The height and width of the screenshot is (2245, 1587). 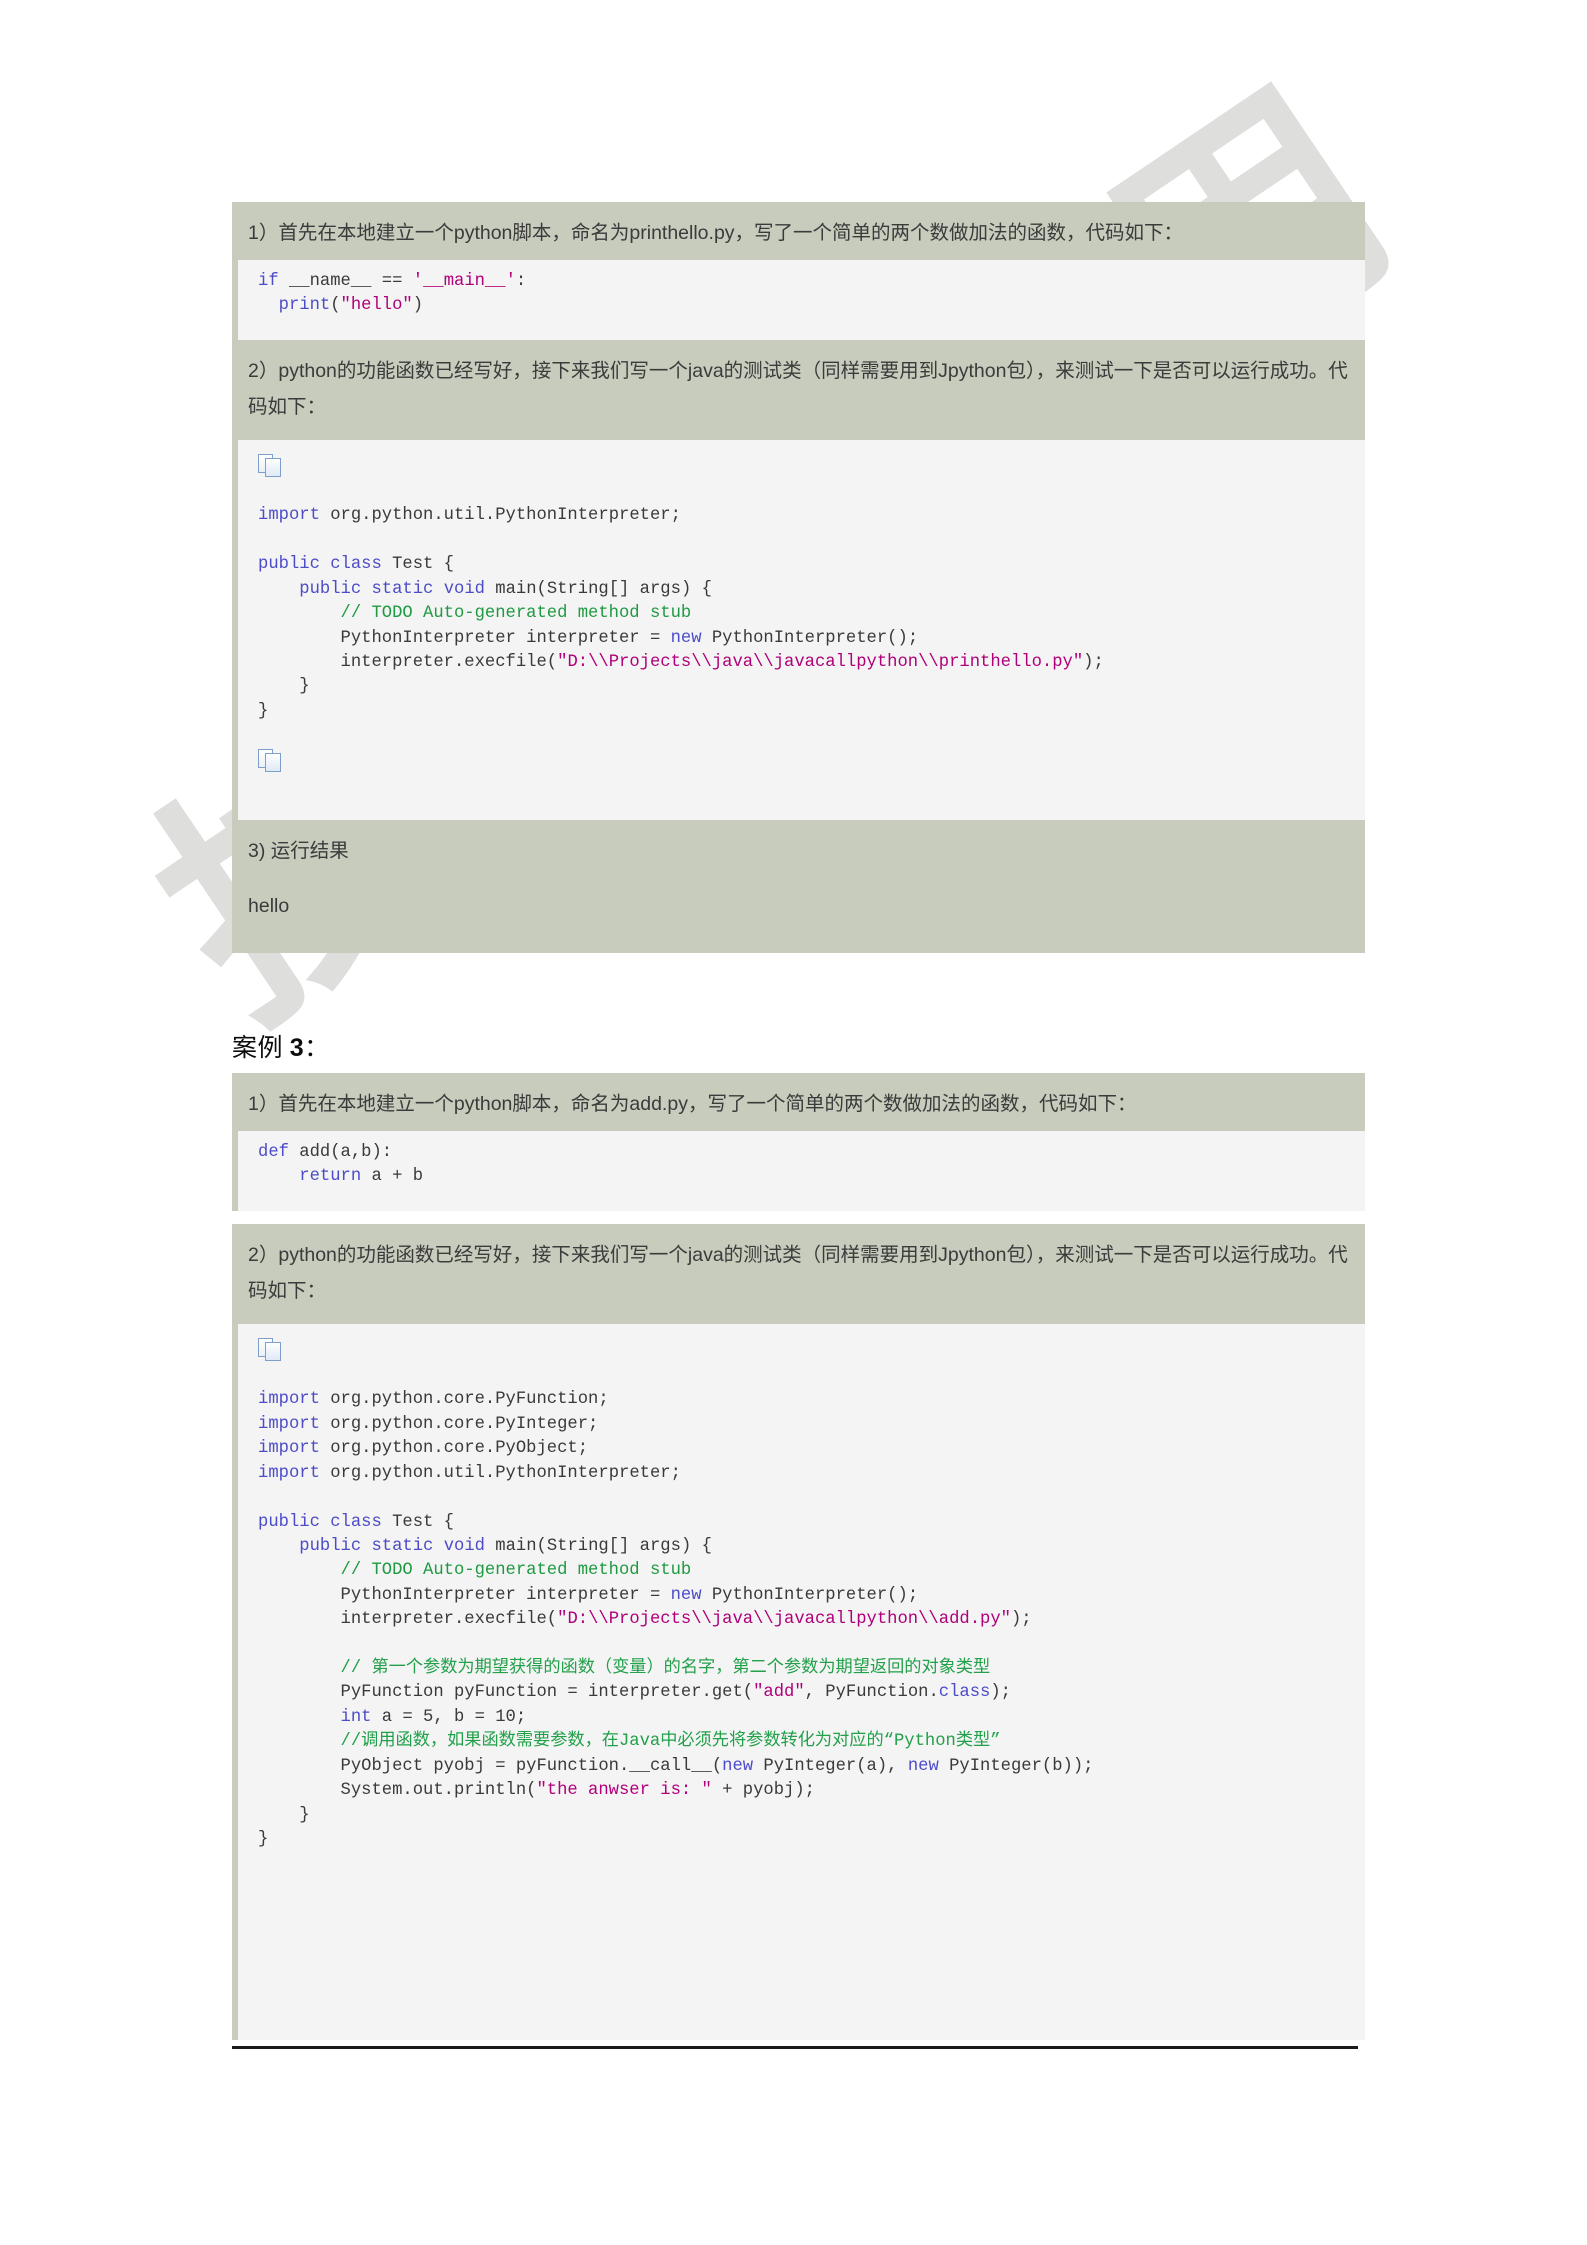 What do you see at coordinates (294, 306) in the screenshot?
I see `python-function-print: print` at bounding box center [294, 306].